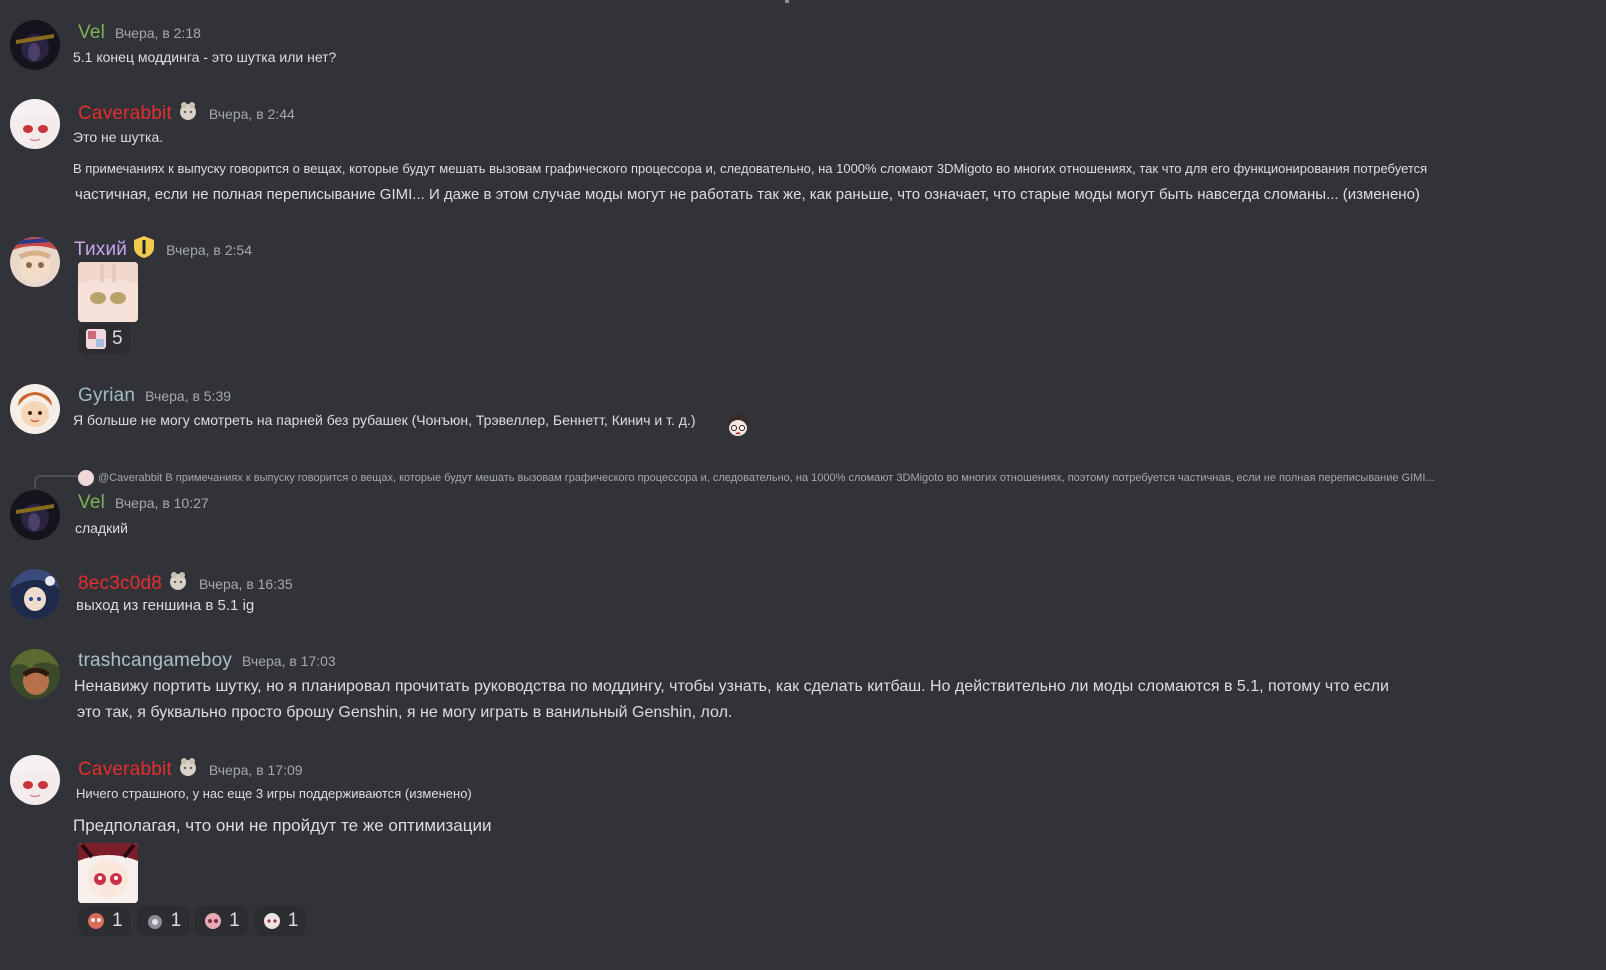 This screenshot has width=1606, height=970. Describe the element at coordinates (118, 137) in the screenshot. I see `message-text: Это не шутка.` at that location.